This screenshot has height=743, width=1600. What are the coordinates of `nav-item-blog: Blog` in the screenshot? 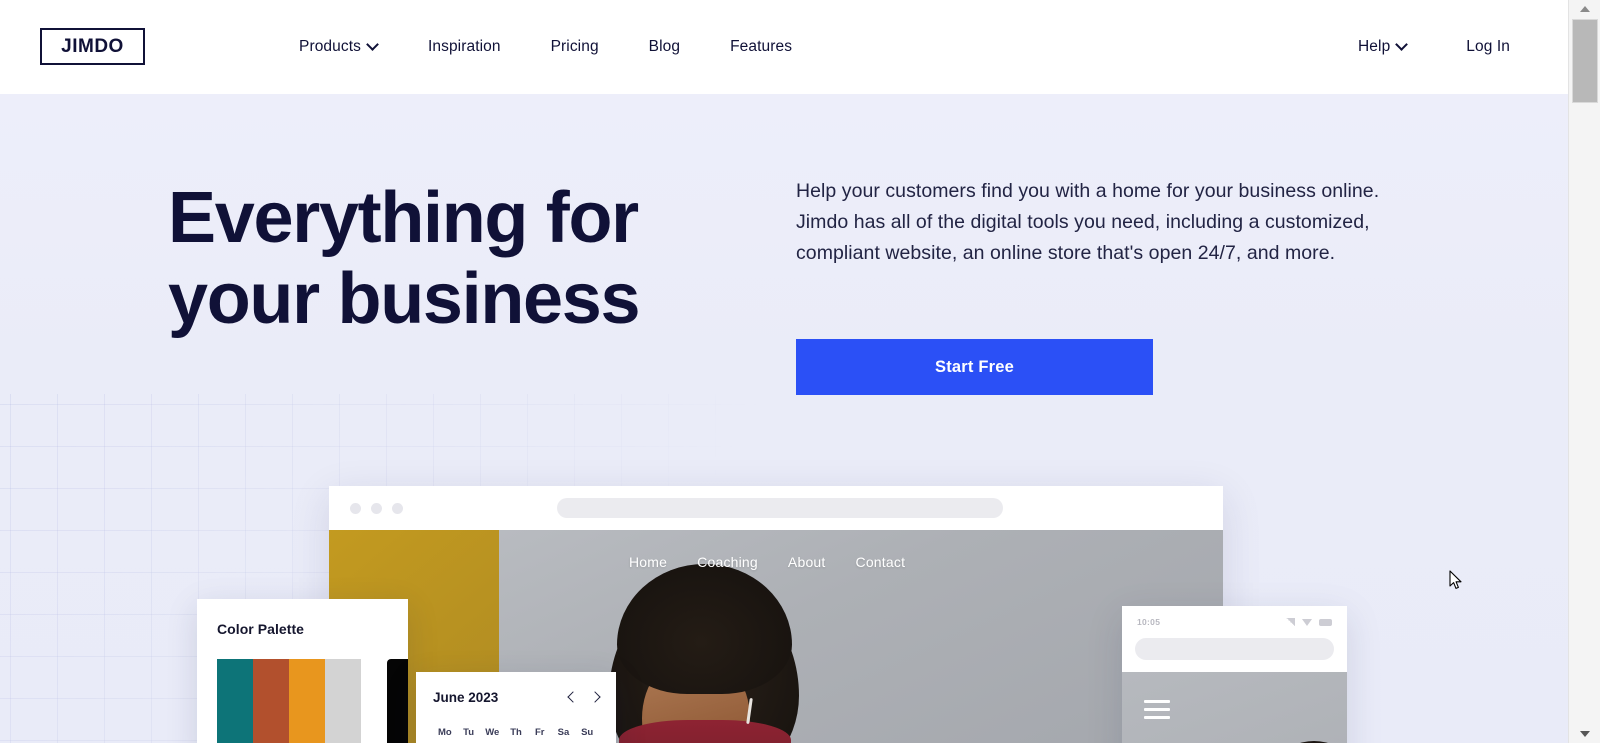 It's located at (664, 47).